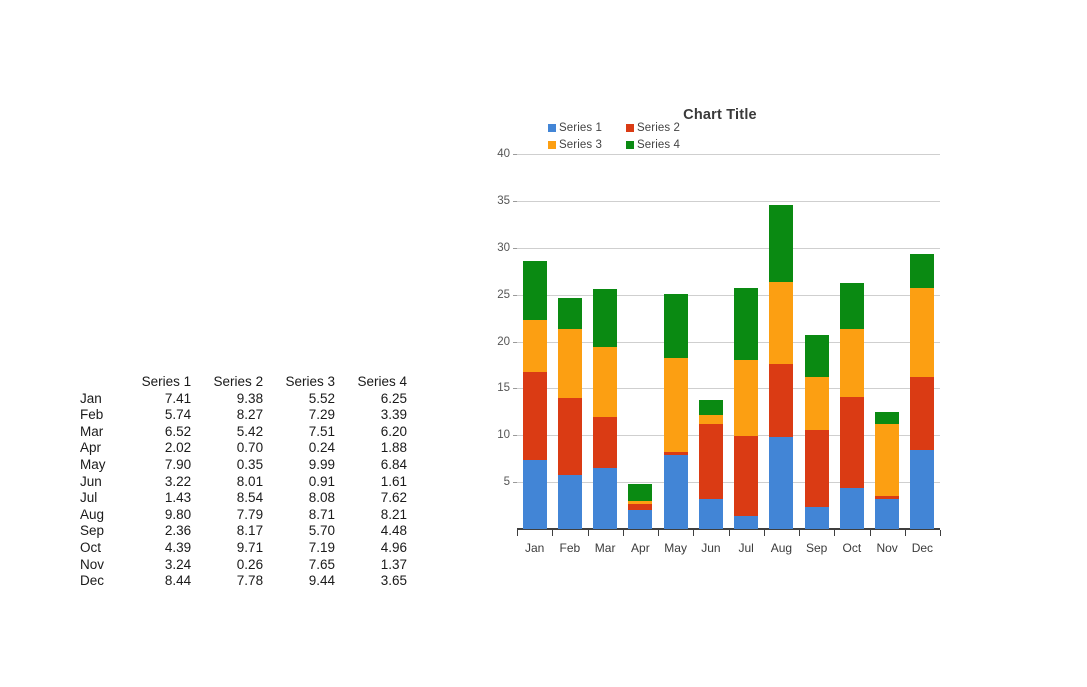 The height and width of the screenshot is (687, 1087). Describe the element at coordinates (93, 464) in the screenshot. I see `row-label-may: May` at that location.